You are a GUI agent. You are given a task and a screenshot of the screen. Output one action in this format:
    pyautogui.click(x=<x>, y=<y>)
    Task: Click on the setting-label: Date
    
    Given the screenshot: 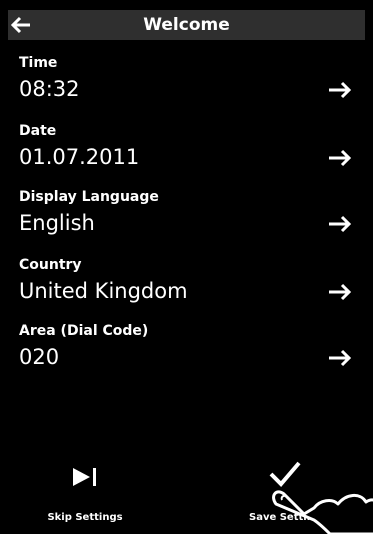 What is the action you would take?
    pyautogui.click(x=38, y=131)
    